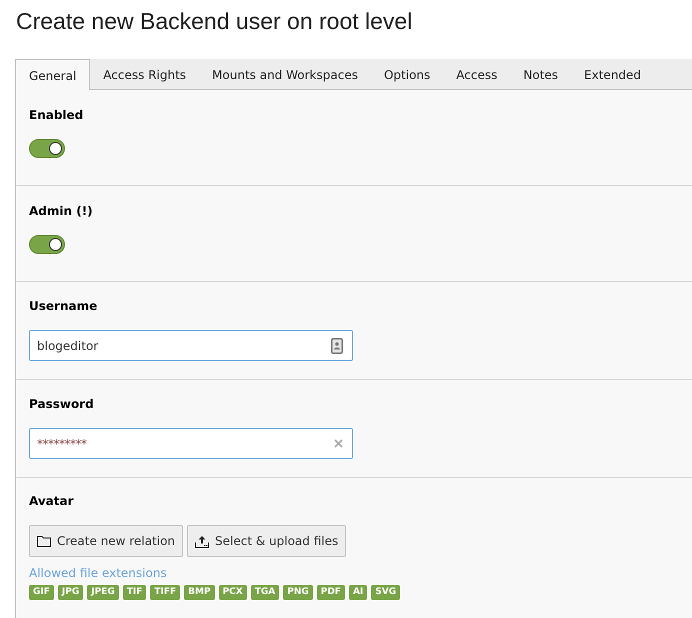  What do you see at coordinates (67, 346) in the screenshot?
I see `username-value: blogeditor` at bounding box center [67, 346].